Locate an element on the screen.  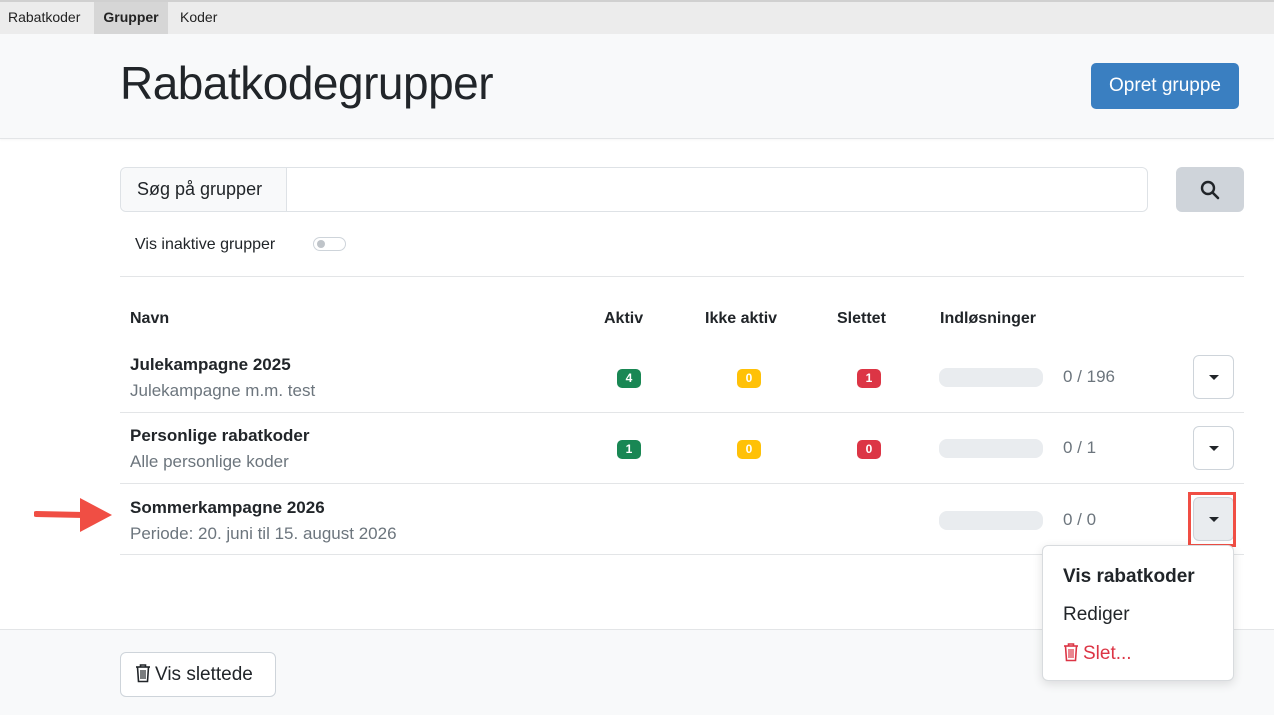
page-title: Rabatkodegrupper is located at coordinates (307, 83).